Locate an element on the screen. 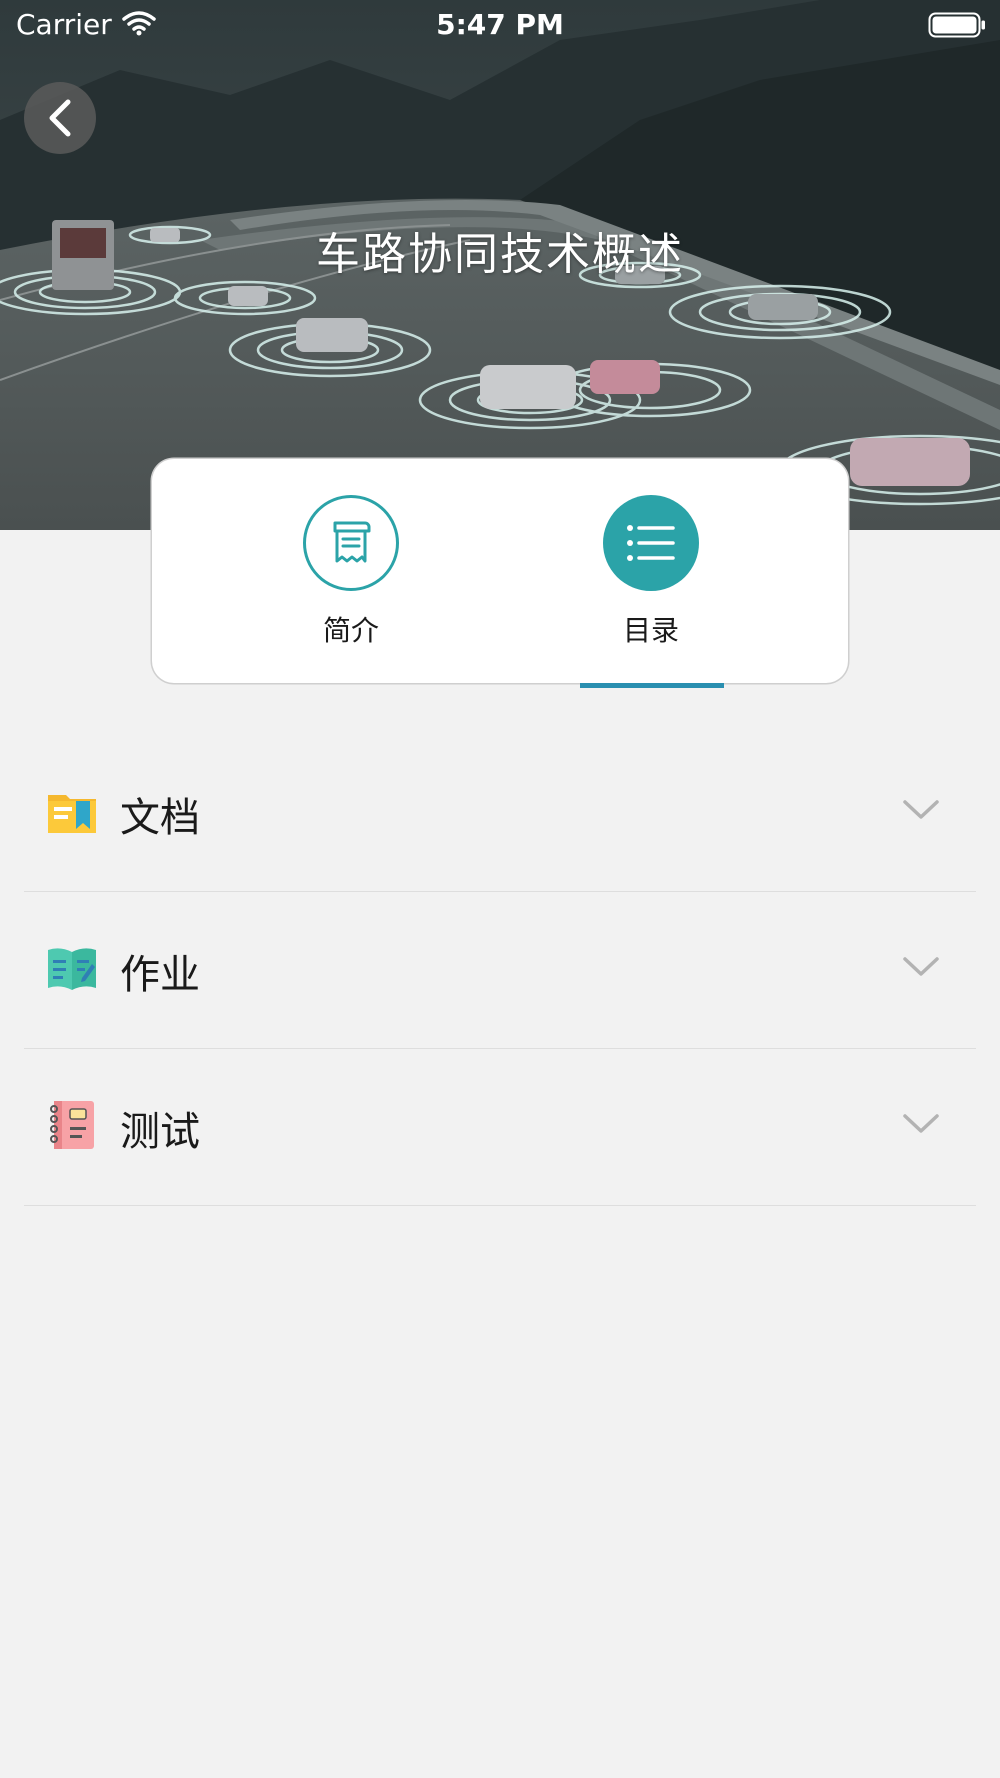  battery-icon is located at coordinates (956, 25).